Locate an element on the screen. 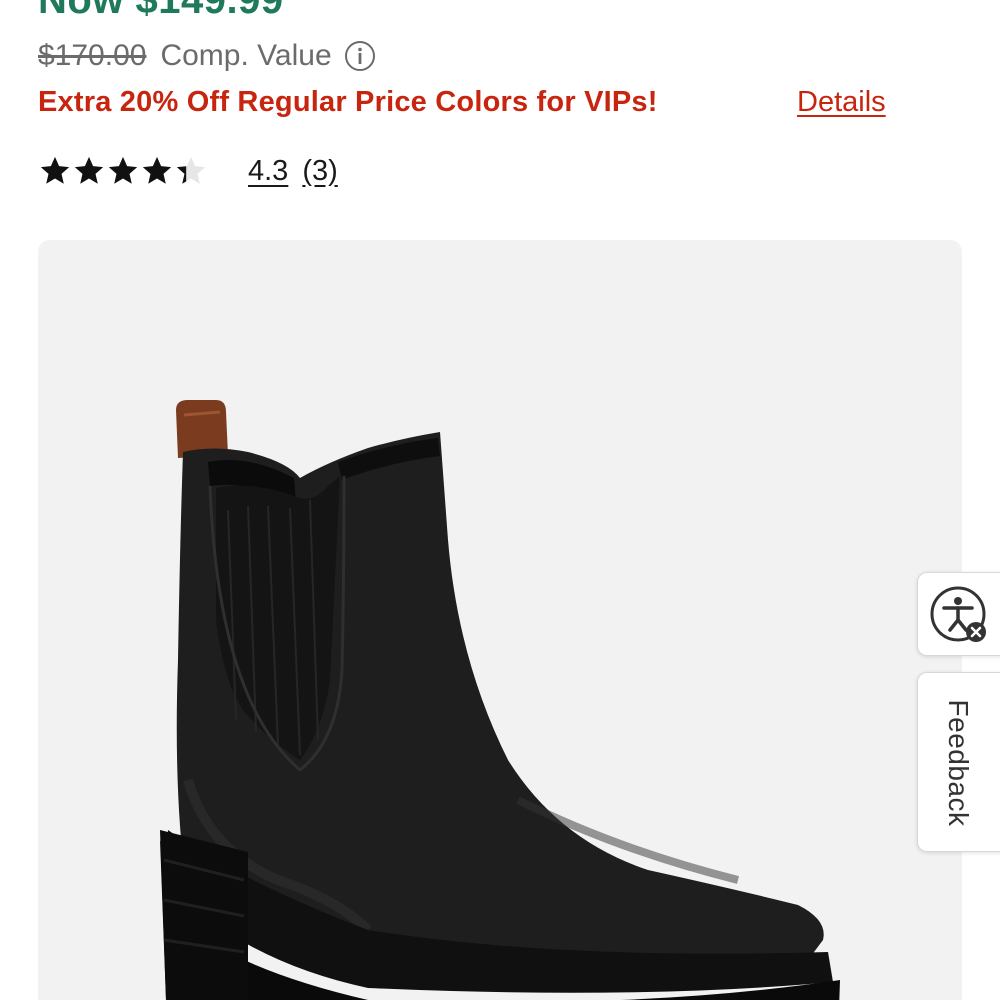  rating-value: 4.3 is located at coordinates (268, 171).